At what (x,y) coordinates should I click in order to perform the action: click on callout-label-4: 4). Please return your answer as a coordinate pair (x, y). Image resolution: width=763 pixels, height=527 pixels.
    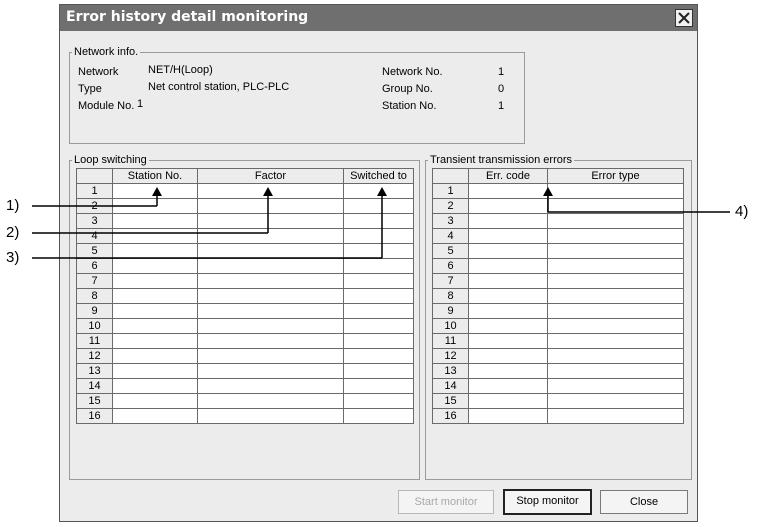
    Looking at the image, I should click on (742, 211).